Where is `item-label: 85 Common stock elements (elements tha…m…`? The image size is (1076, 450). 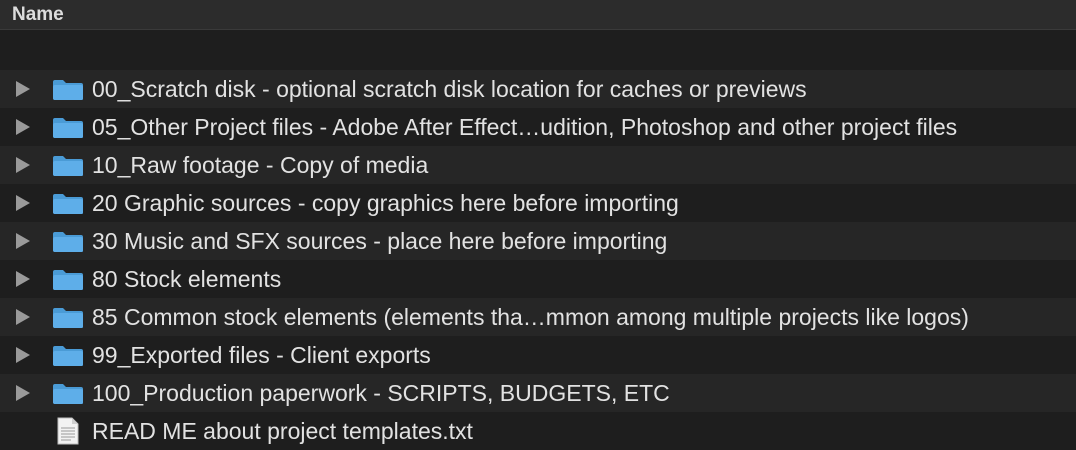
item-label: 85 Common stock elements (elements tha…m… is located at coordinates (530, 317).